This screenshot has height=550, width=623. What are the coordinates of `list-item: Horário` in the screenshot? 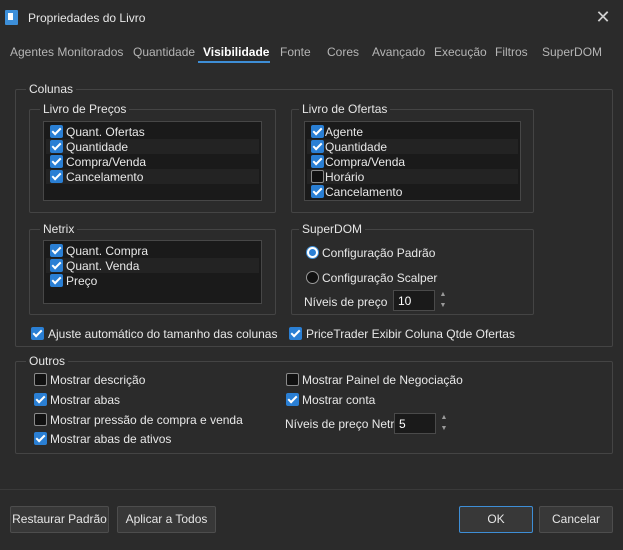 It's located at (412, 176).